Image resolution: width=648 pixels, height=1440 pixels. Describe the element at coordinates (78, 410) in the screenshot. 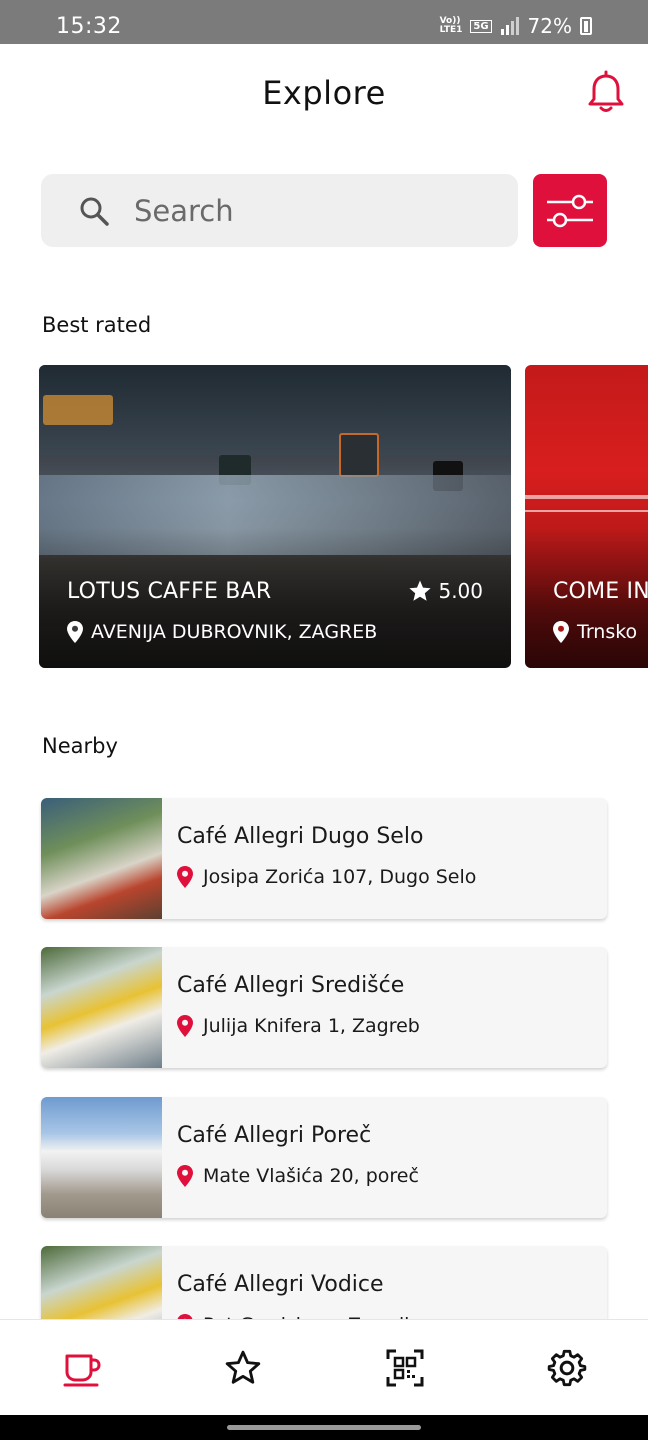

I see `photo-light` at that location.